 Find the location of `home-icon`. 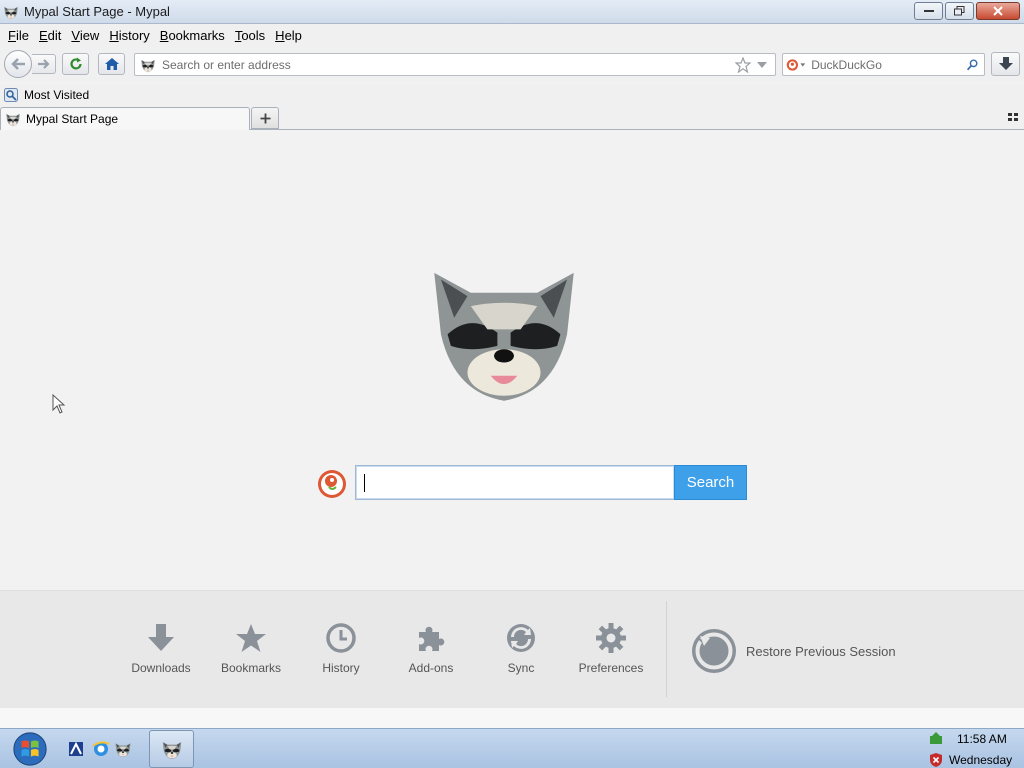

home-icon is located at coordinates (111, 64).